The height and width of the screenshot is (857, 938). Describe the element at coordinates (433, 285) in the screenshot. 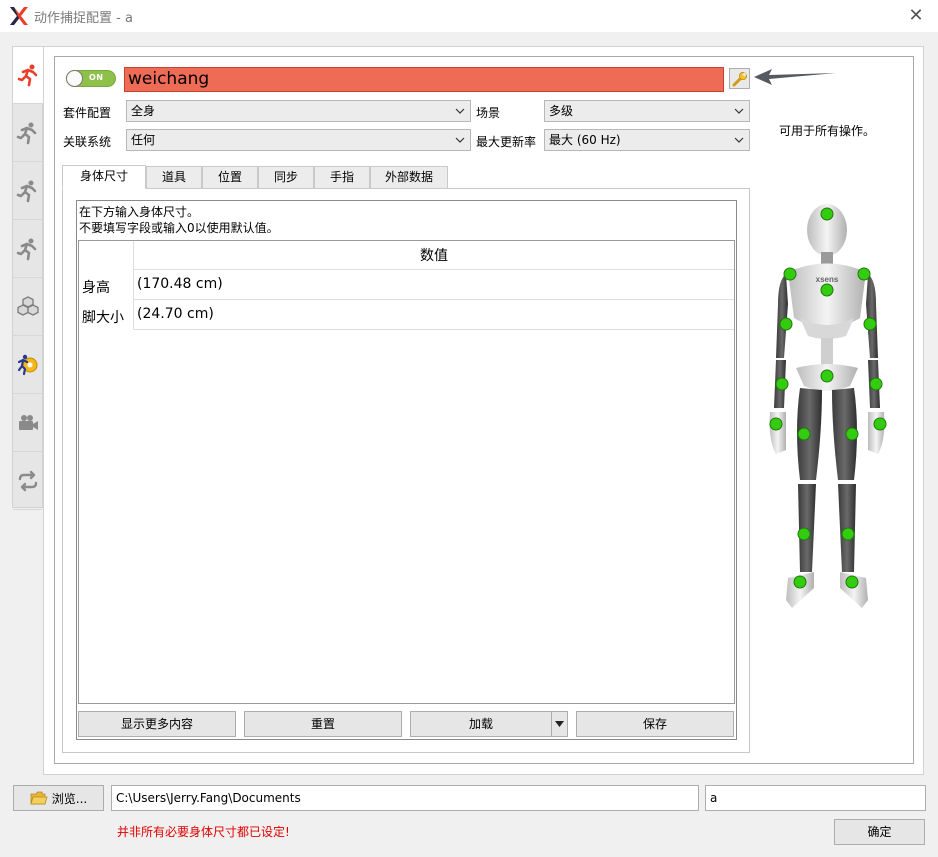

I see `height-value-cell: (170.48 cm)` at that location.